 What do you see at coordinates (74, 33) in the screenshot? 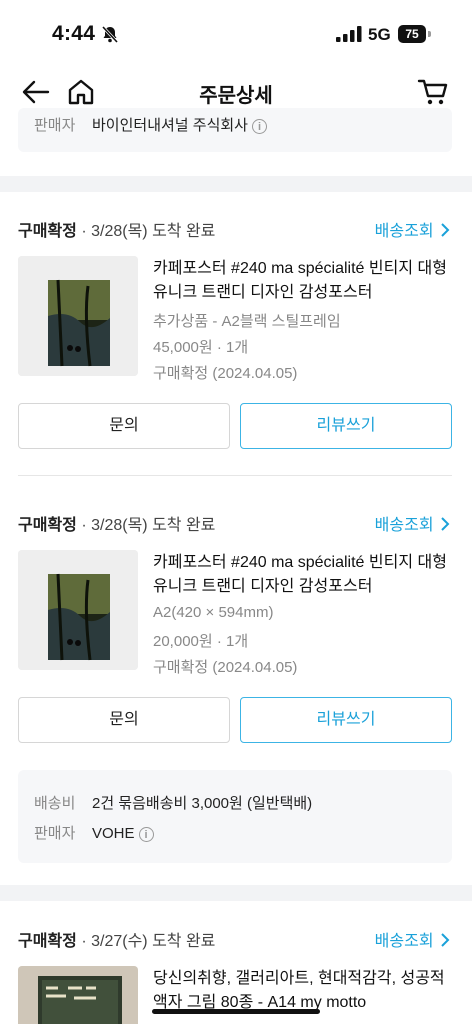
I see `status-time: 4:44` at bounding box center [74, 33].